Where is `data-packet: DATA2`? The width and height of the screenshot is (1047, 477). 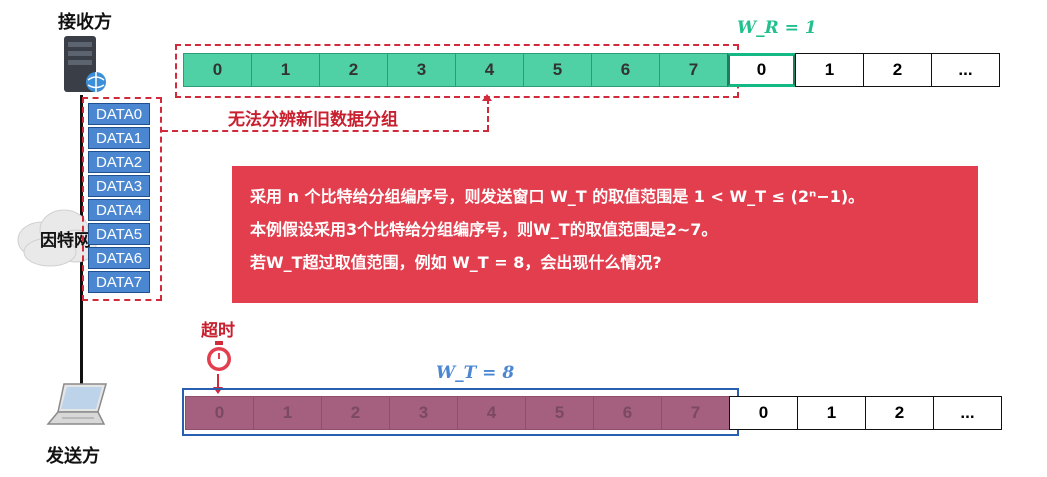
data-packet: DATA2 is located at coordinates (119, 162).